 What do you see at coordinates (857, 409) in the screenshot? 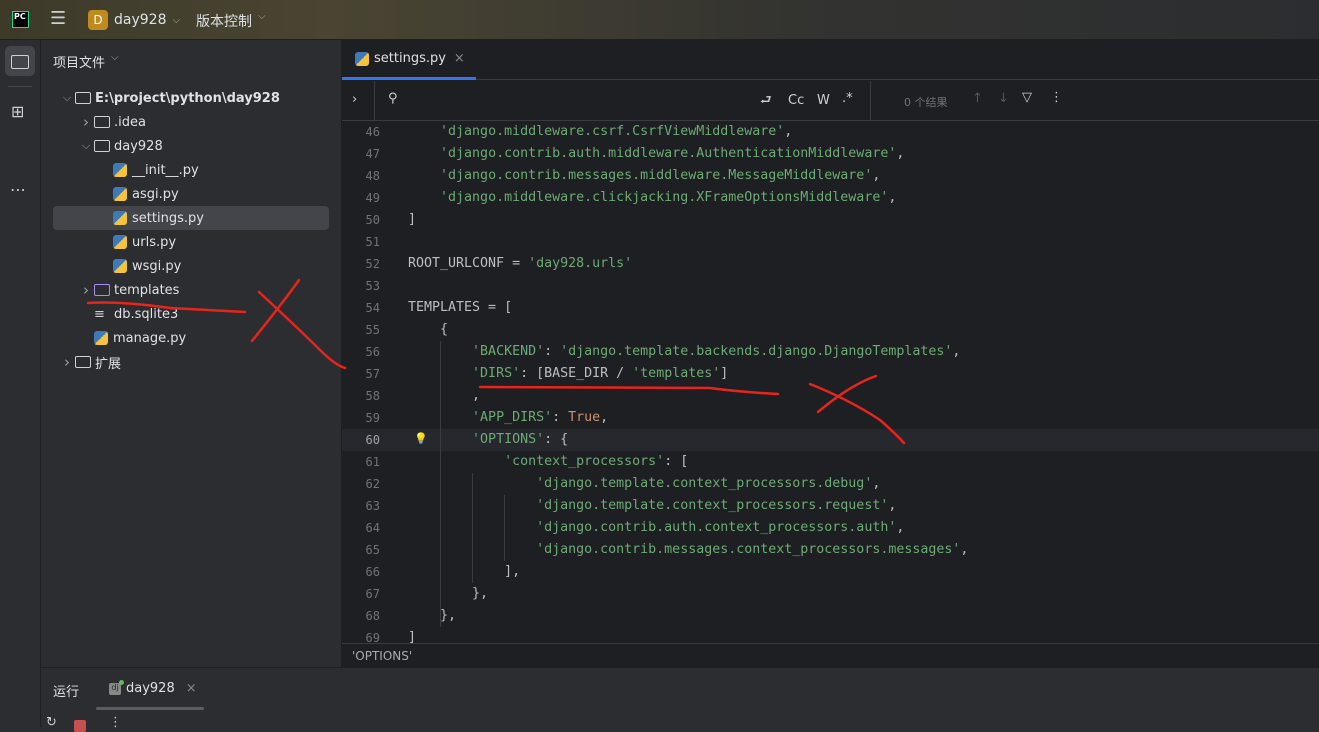
I see `cross-mark-code` at bounding box center [857, 409].